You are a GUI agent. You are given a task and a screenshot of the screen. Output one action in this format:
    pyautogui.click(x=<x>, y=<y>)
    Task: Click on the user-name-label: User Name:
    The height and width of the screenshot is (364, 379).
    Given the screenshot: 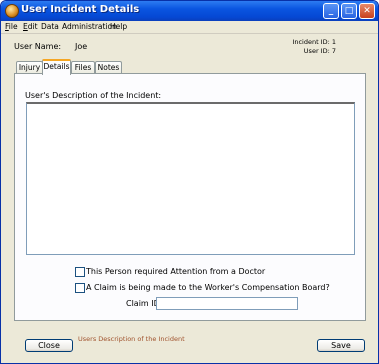 What is the action you would take?
    pyautogui.click(x=38, y=46)
    